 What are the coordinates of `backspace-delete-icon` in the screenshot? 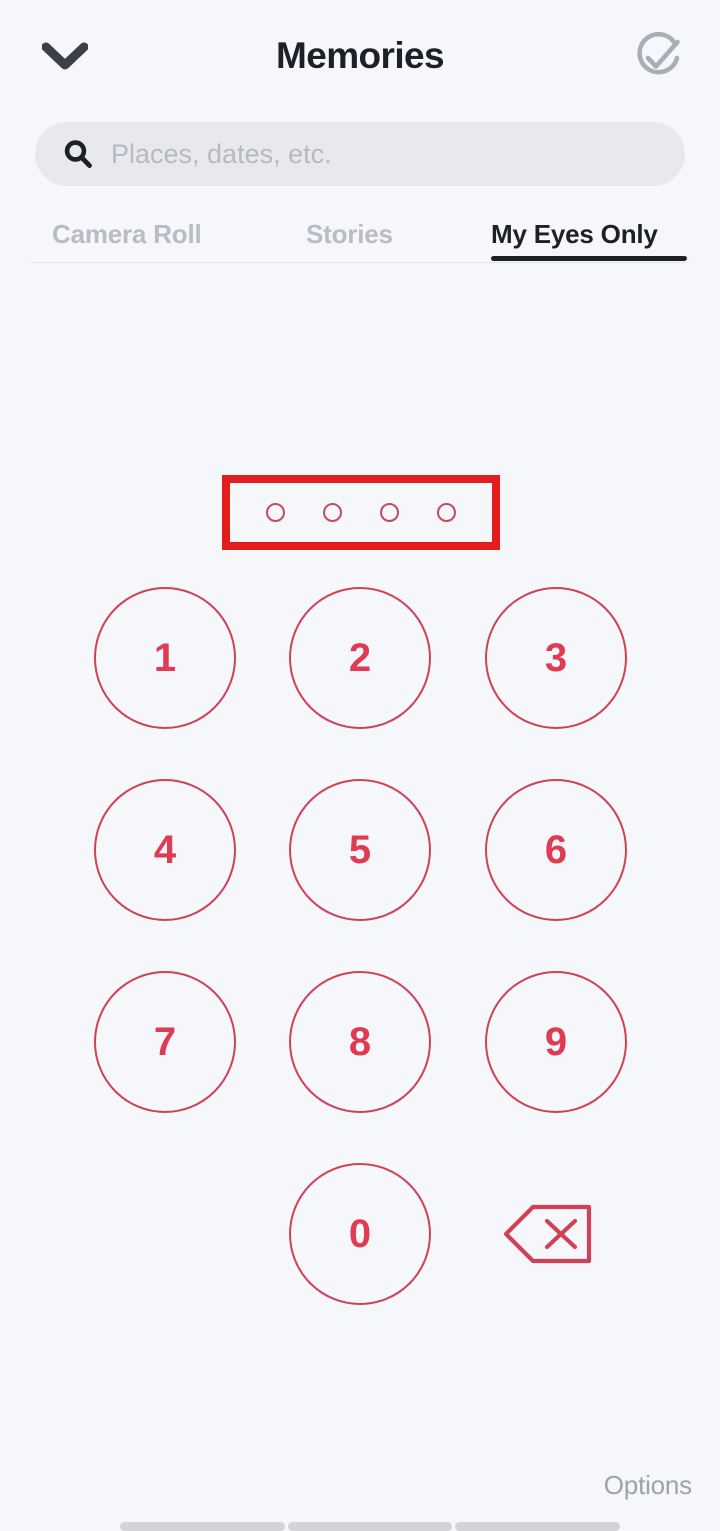 It's located at (548, 1234).